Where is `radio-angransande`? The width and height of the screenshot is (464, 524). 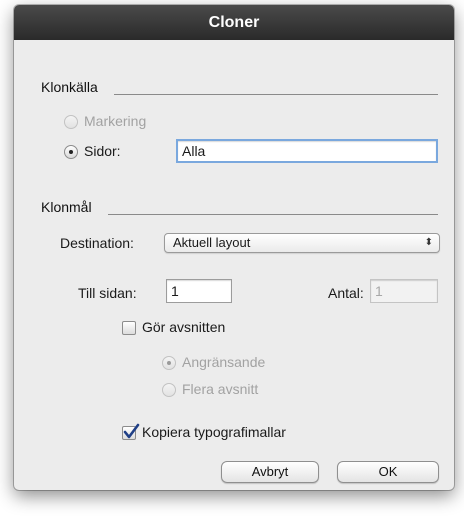
radio-angransande is located at coordinates (169, 363).